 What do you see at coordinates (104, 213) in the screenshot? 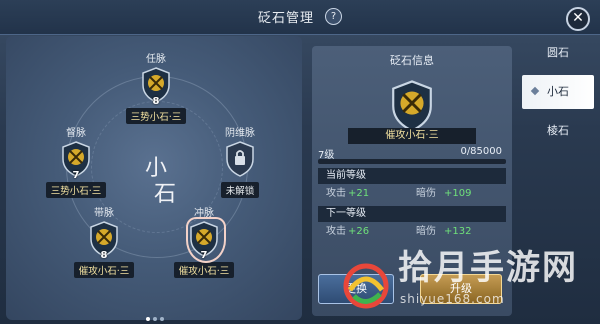
I see `meridian-name: 带脉` at bounding box center [104, 213].